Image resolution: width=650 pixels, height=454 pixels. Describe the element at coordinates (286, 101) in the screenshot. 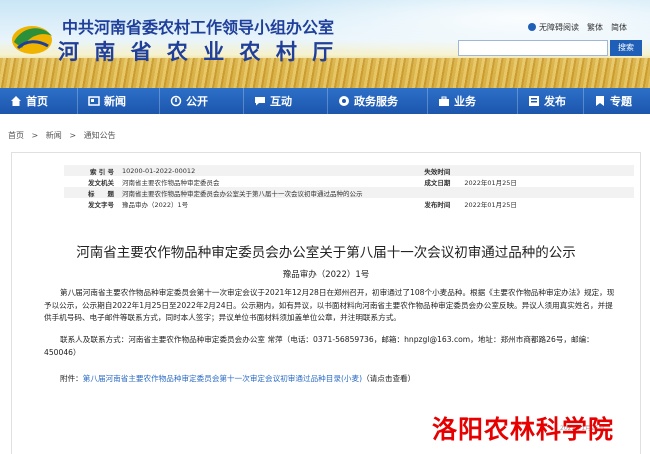

I see `nav-item-interaction: 互动` at that location.